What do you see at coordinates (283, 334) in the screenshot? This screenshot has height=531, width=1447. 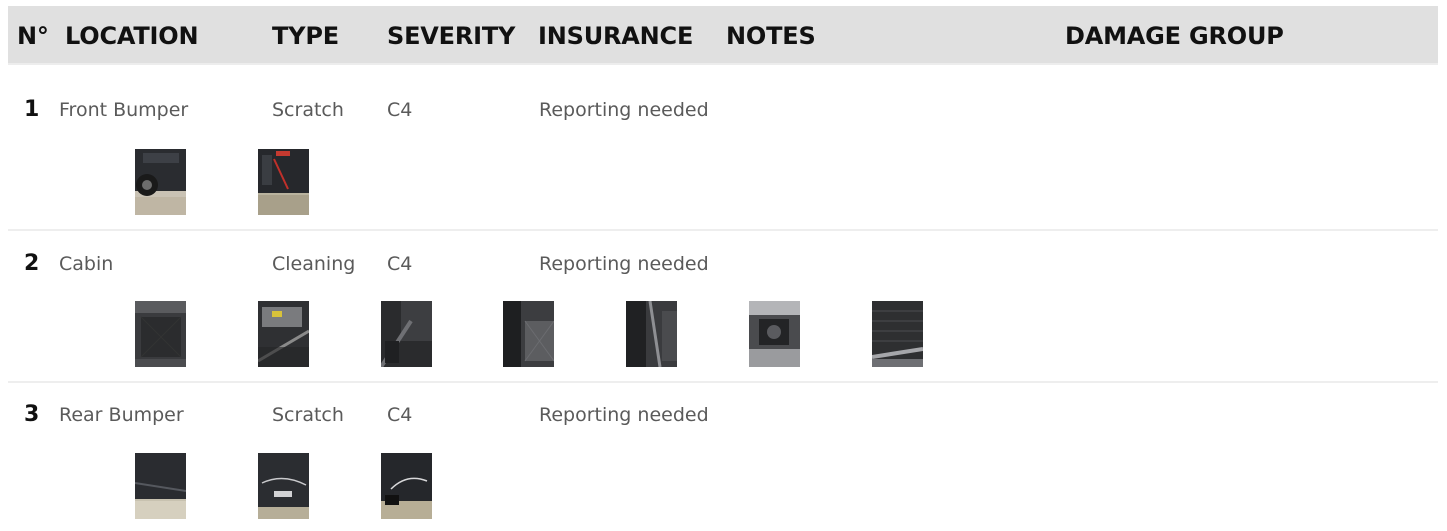 I see `under-seat-photo` at bounding box center [283, 334].